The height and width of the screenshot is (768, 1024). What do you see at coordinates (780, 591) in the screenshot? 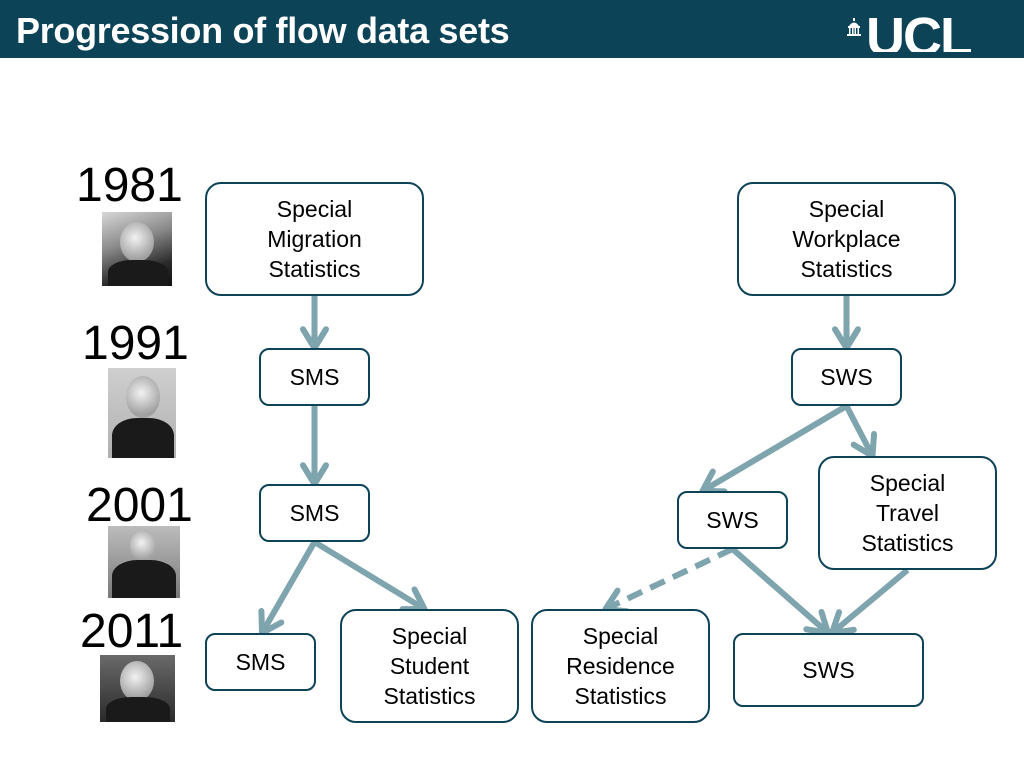
I see `arrow-sws_2001-to-sws_2011` at bounding box center [780, 591].